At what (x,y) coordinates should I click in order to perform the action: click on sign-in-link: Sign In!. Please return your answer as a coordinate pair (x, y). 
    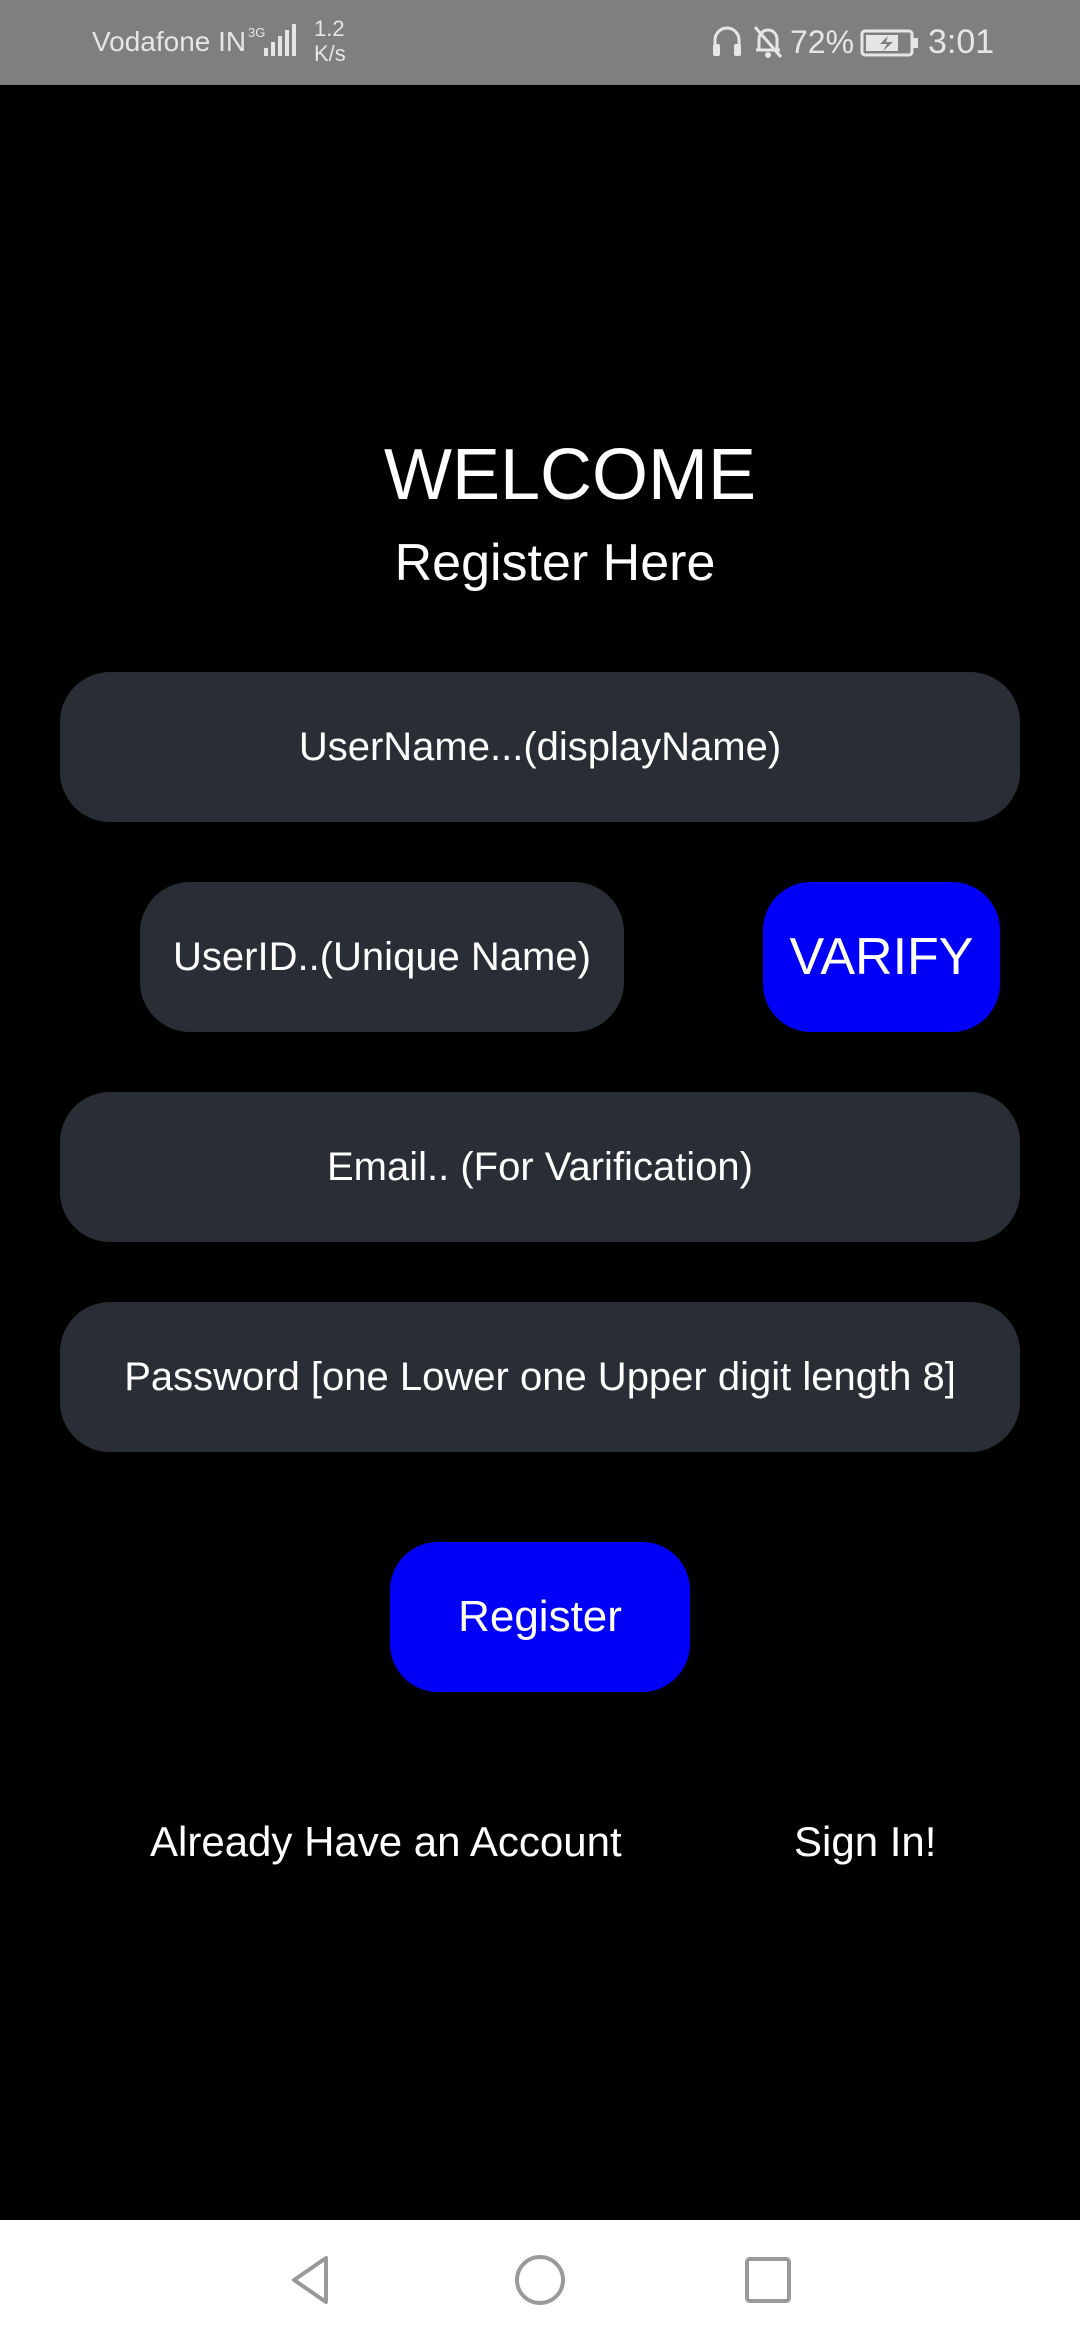
    Looking at the image, I should click on (865, 1842).